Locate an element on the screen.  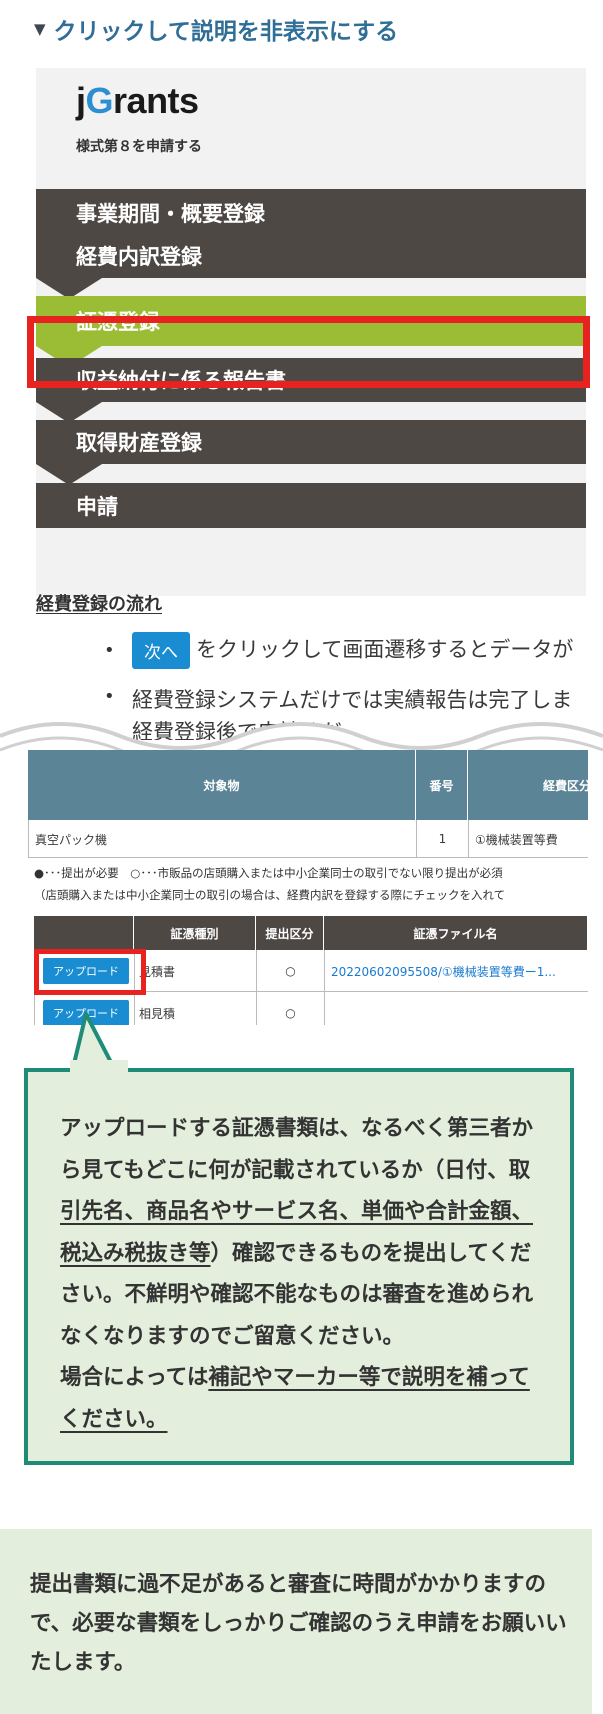
triangle-down-icon: ▼ is located at coordinates (40, 29).